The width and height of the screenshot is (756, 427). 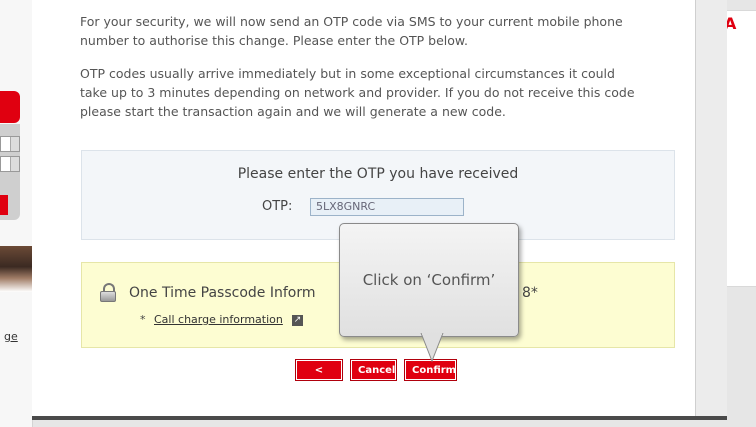 What do you see at coordinates (277, 206) in the screenshot?
I see `otp-label: OTP:` at bounding box center [277, 206].